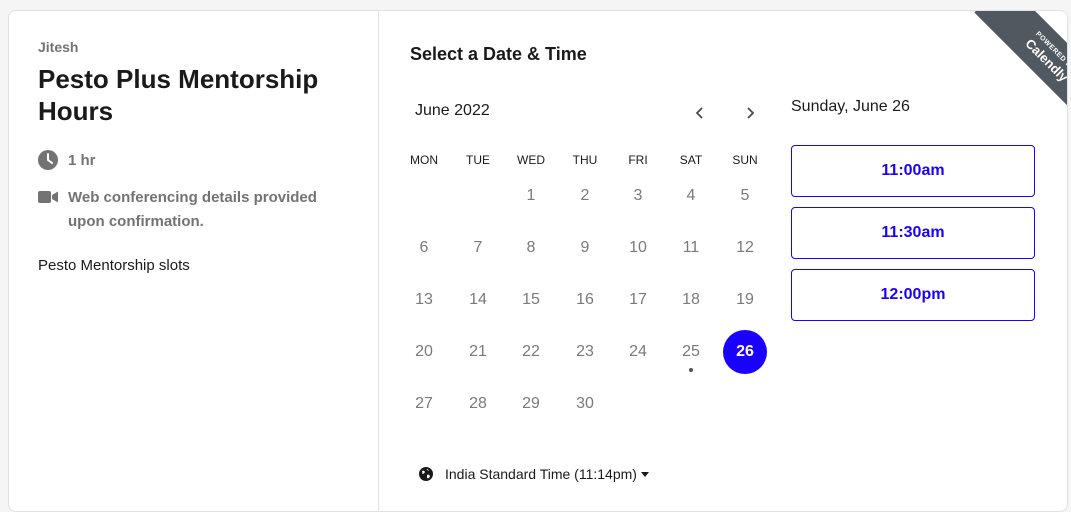  I want to click on day-number: 17, so click(638, 299).